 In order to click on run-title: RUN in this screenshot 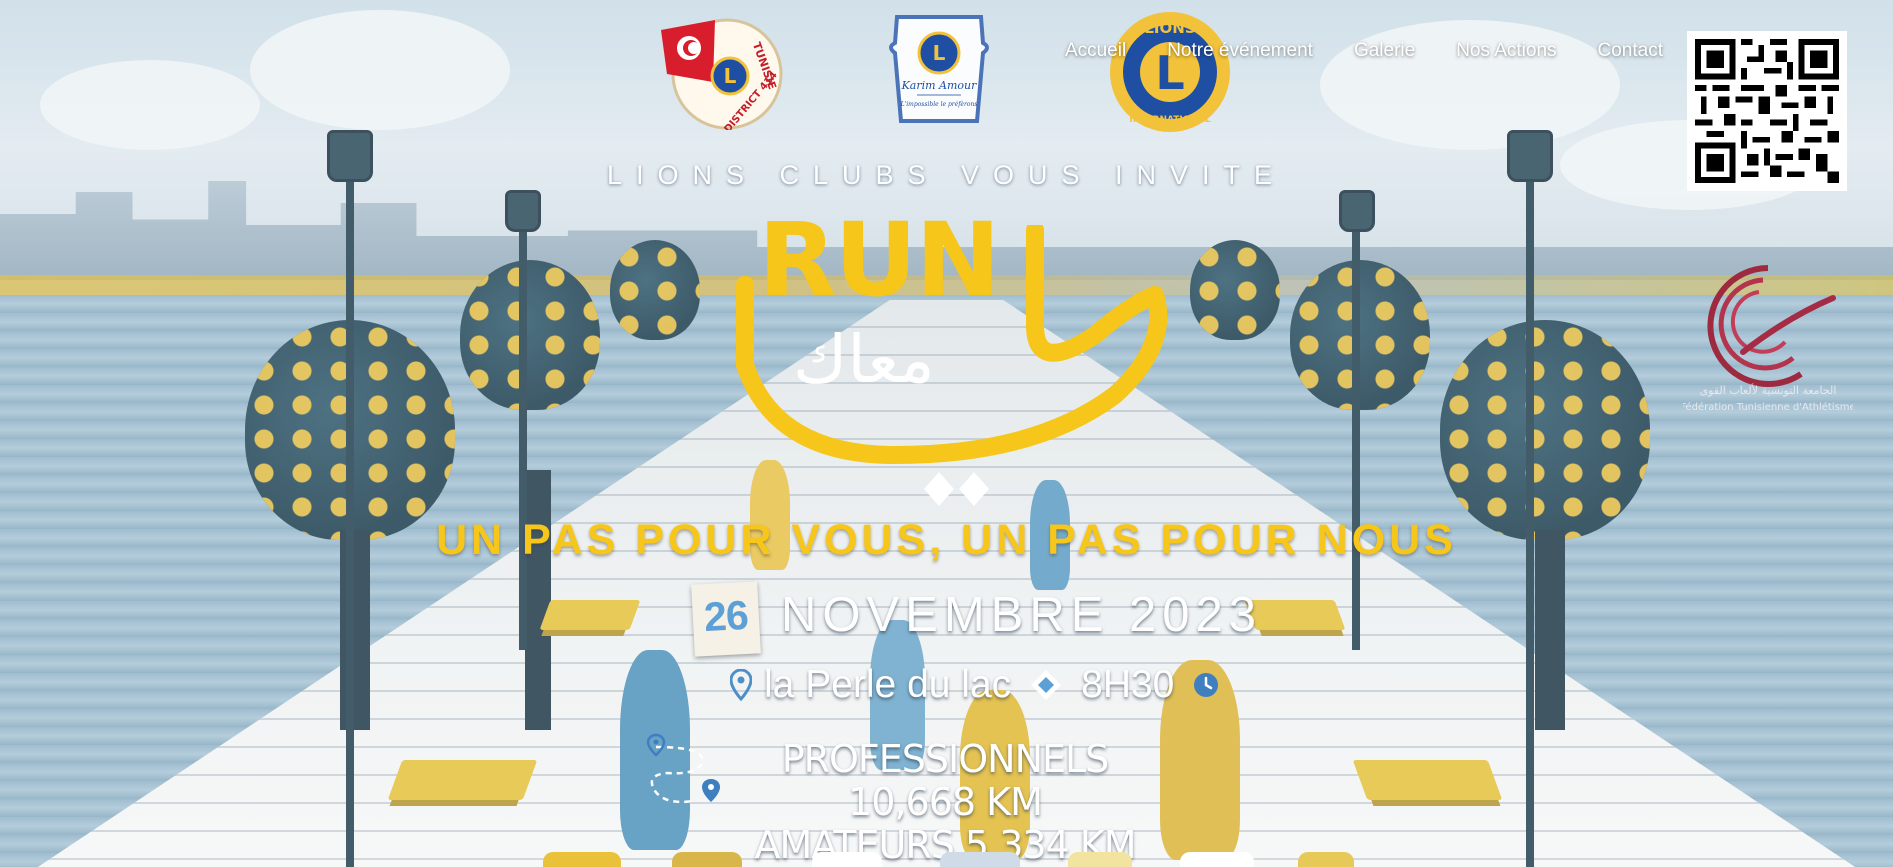, I will do `click(879, 260)`.